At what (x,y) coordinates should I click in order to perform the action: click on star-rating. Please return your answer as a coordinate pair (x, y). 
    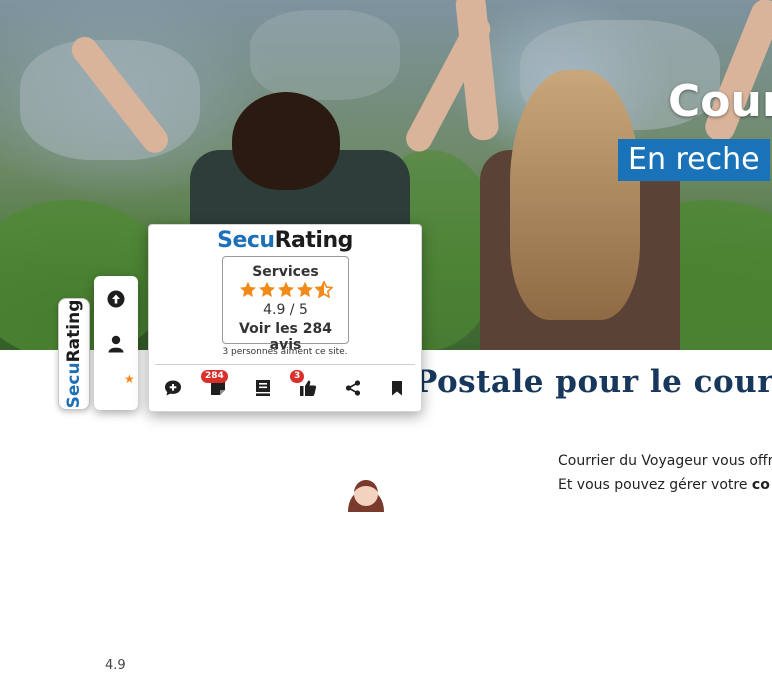
    Looking at the image, I should click on (285, 289).